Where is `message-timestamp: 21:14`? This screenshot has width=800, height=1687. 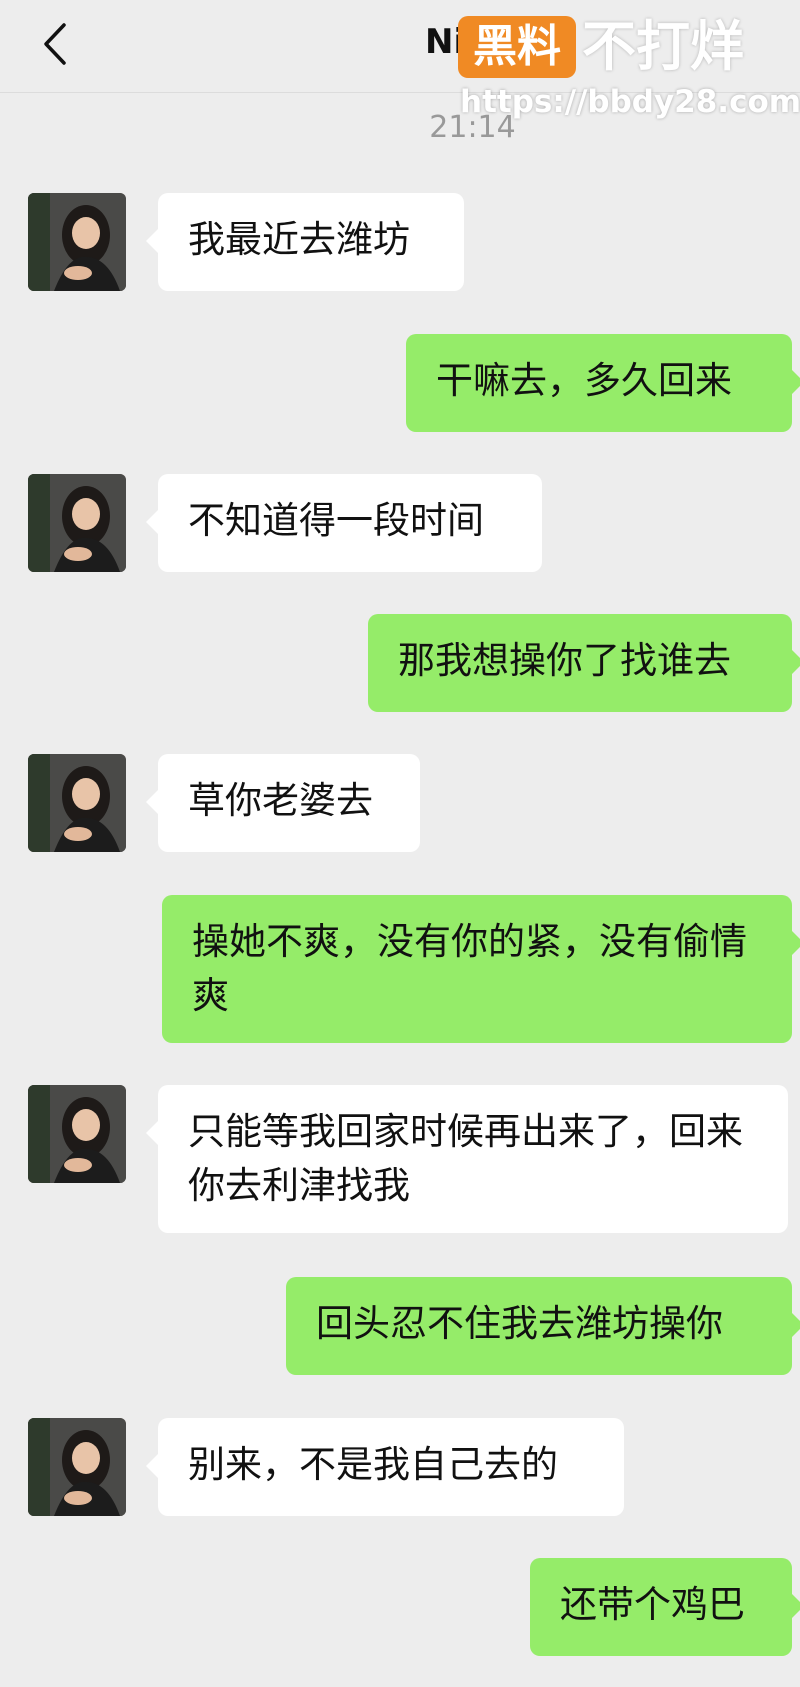 message-timestamp: 21:14 is located at coordinates (472, 127).